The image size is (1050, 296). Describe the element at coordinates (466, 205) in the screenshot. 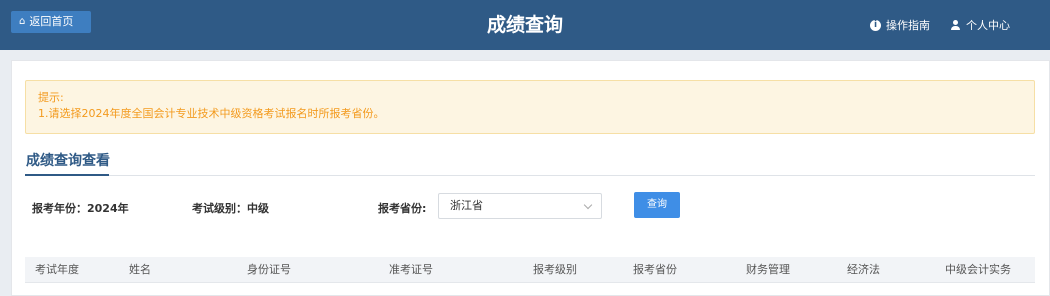

I see `province-select-value: 浙江省` at that location.